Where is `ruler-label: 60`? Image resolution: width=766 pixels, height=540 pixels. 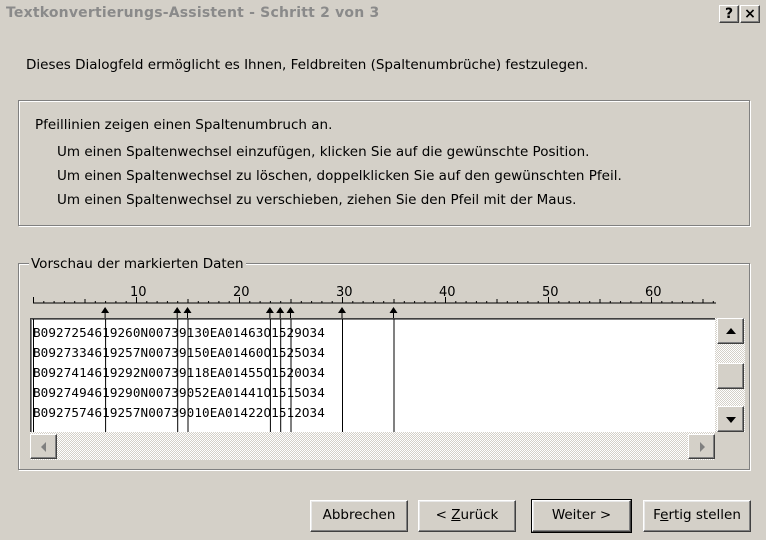
ruler-label: 60 is located at coordinates (653, 292).